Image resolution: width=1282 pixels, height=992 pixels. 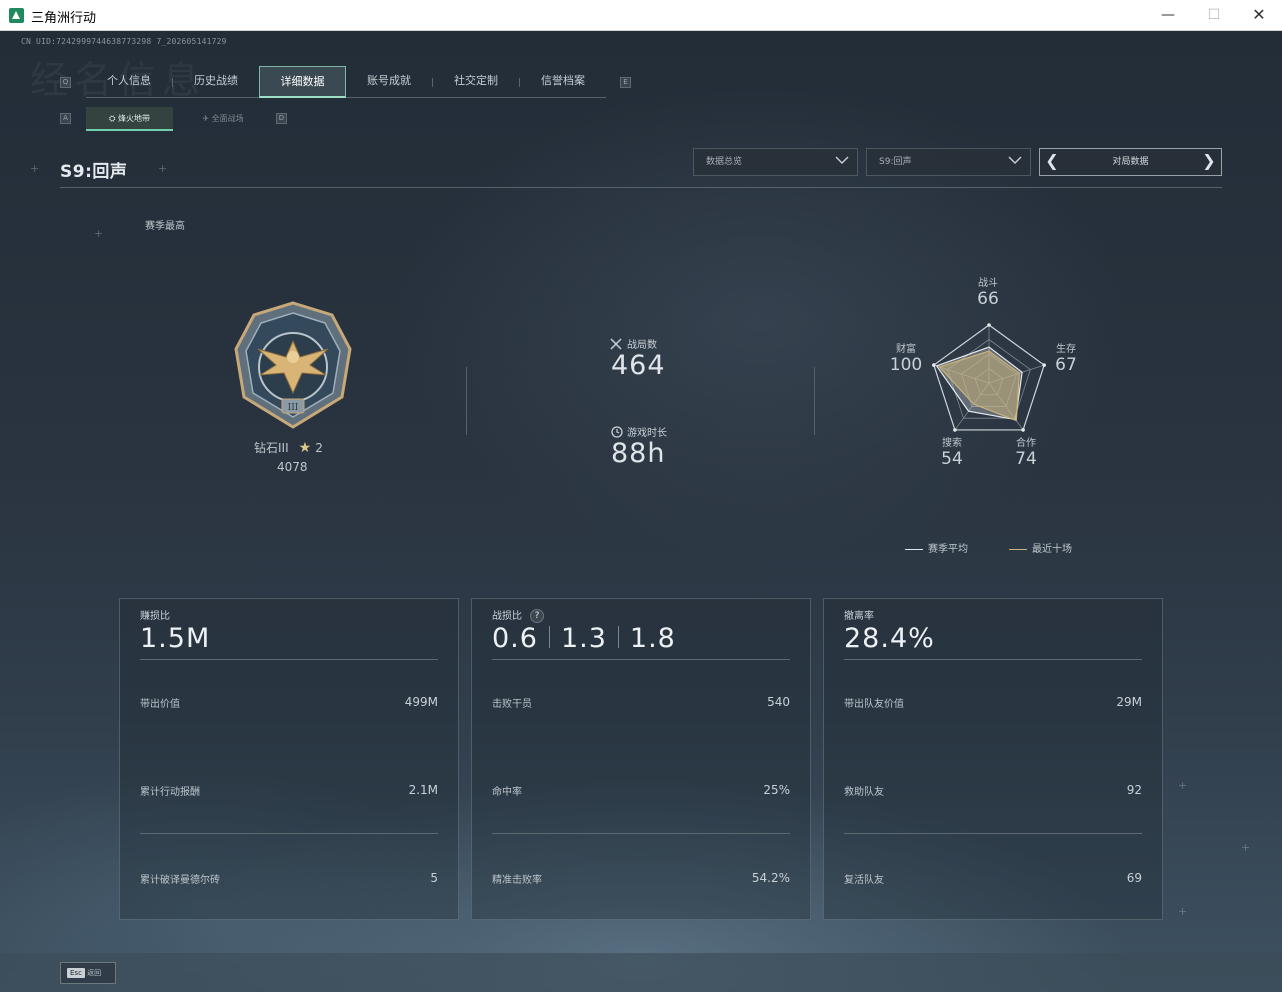 I want to click on stat-row-label: 带出队友价值, so click(x=874, y=704).